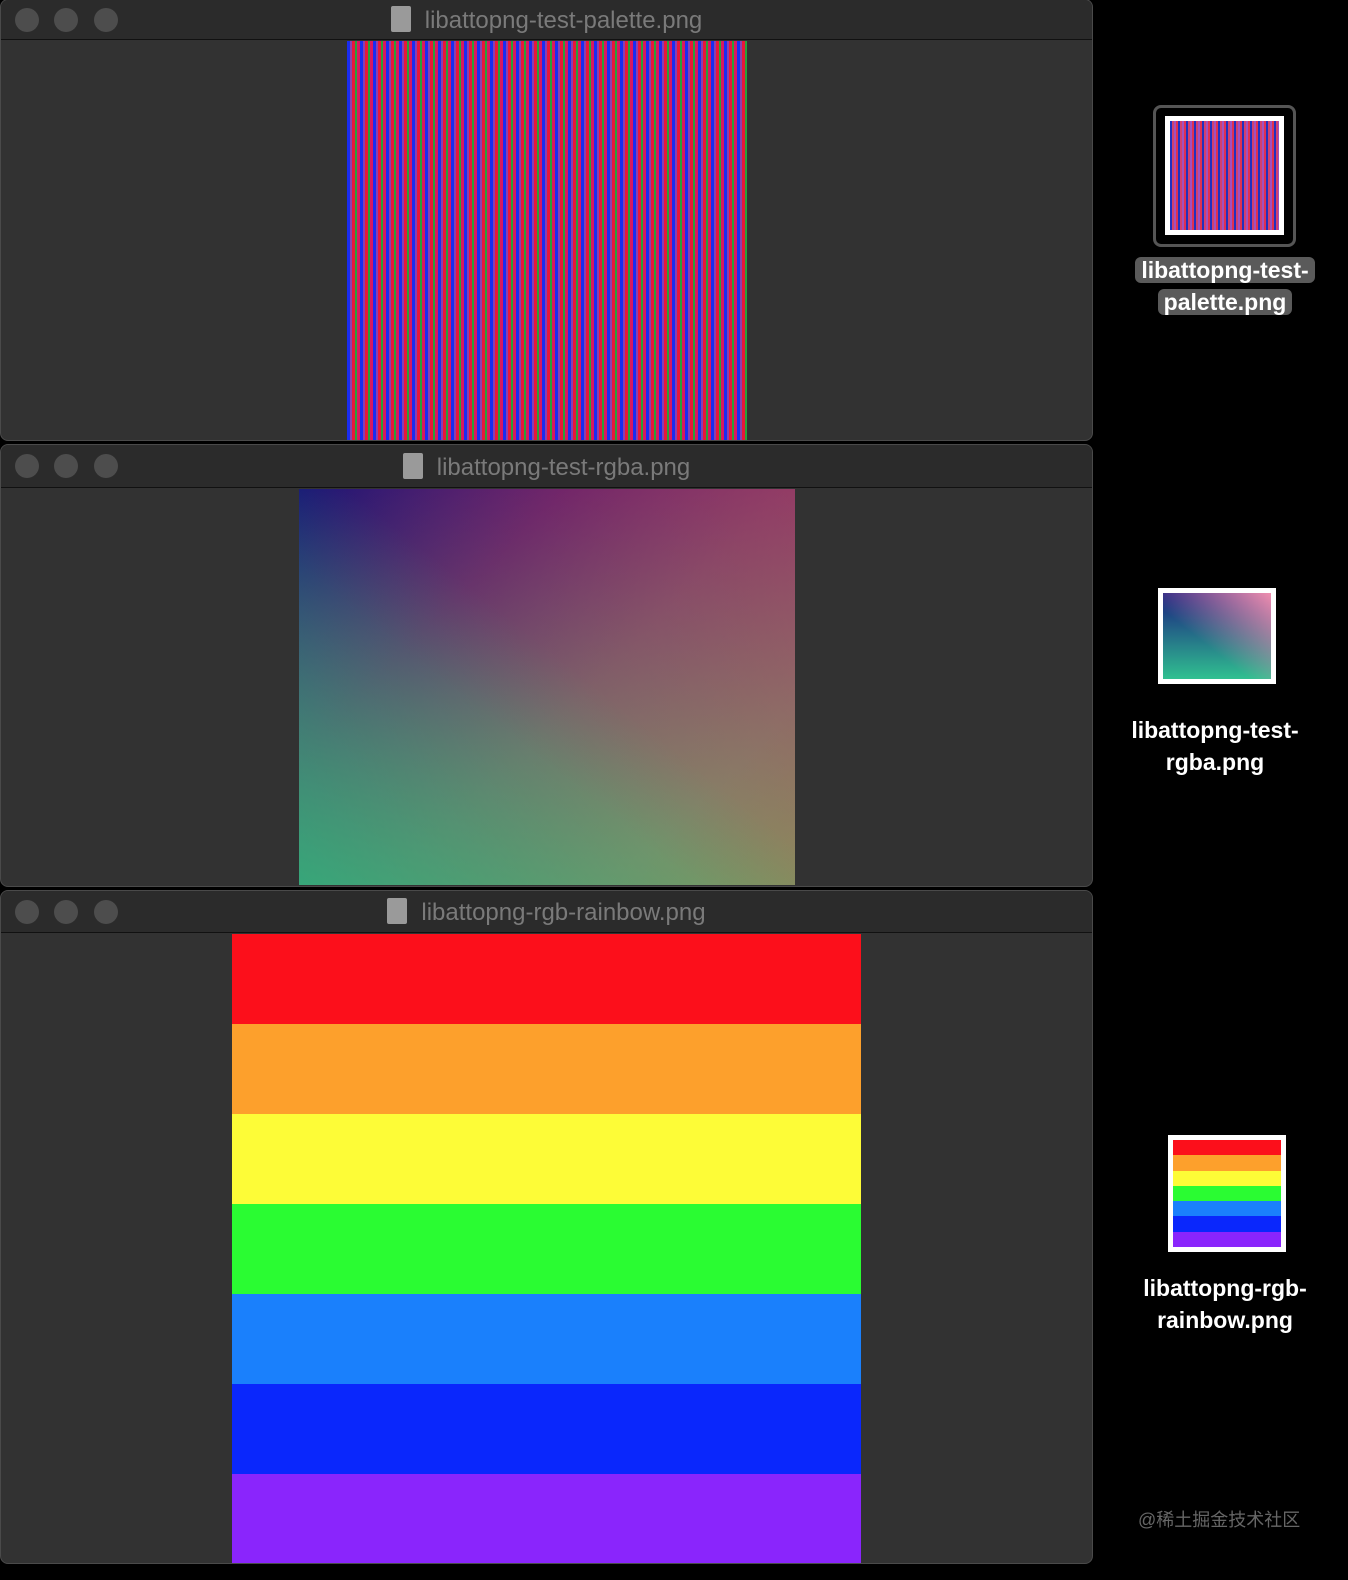  What do you see at coordinates (1225, 1288) in the screenshot?
I see `icon-label: libattopng-rgb-` at bounding box center [1225, 1288].